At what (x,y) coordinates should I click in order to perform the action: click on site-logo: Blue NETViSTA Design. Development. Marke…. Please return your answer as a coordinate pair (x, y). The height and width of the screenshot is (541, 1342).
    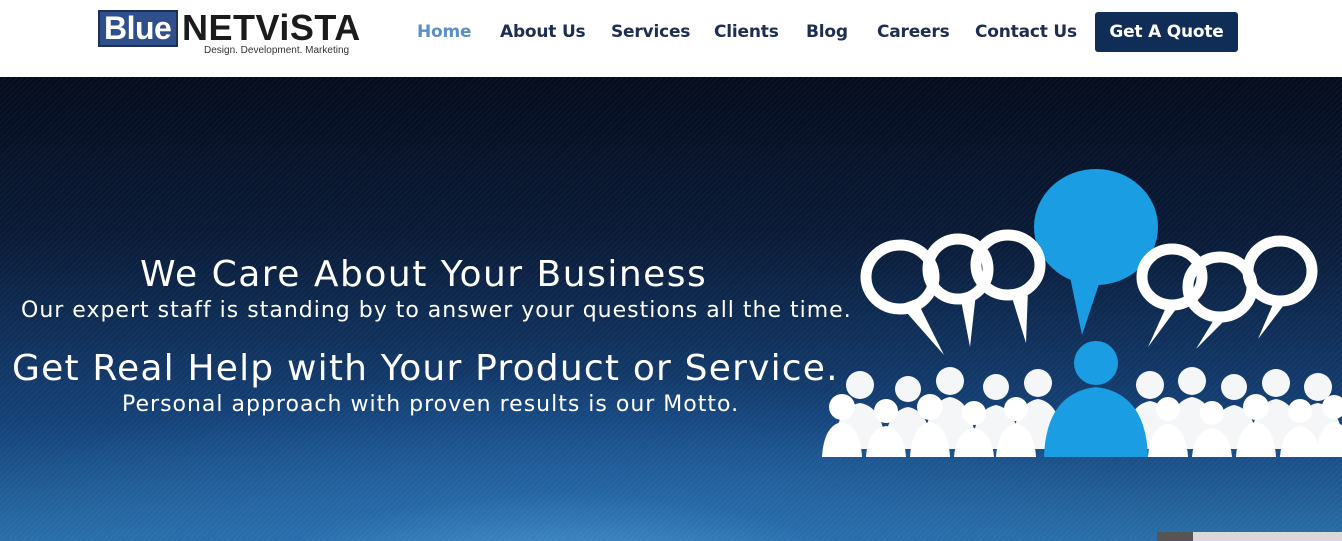
    Looking at the image, I should click on (229, 34).